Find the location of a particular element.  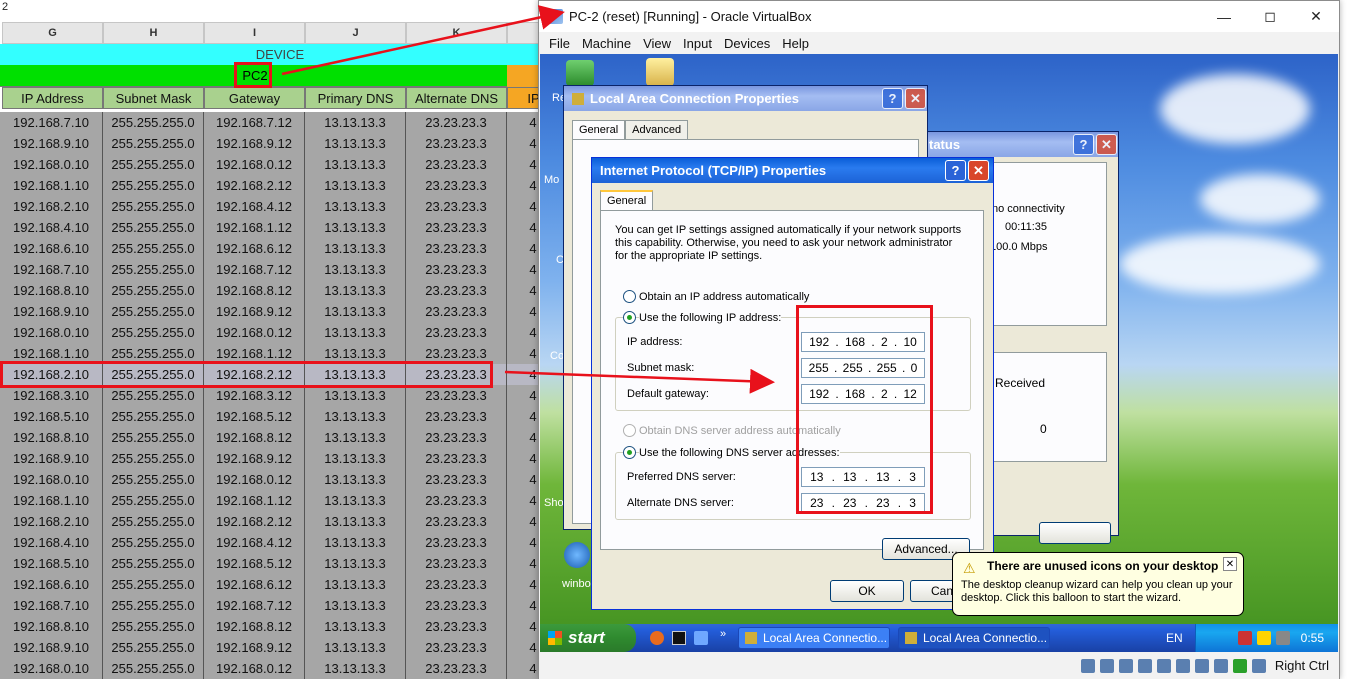

table-cell: 192.168.3.10 is located at coordinates (51, 395).